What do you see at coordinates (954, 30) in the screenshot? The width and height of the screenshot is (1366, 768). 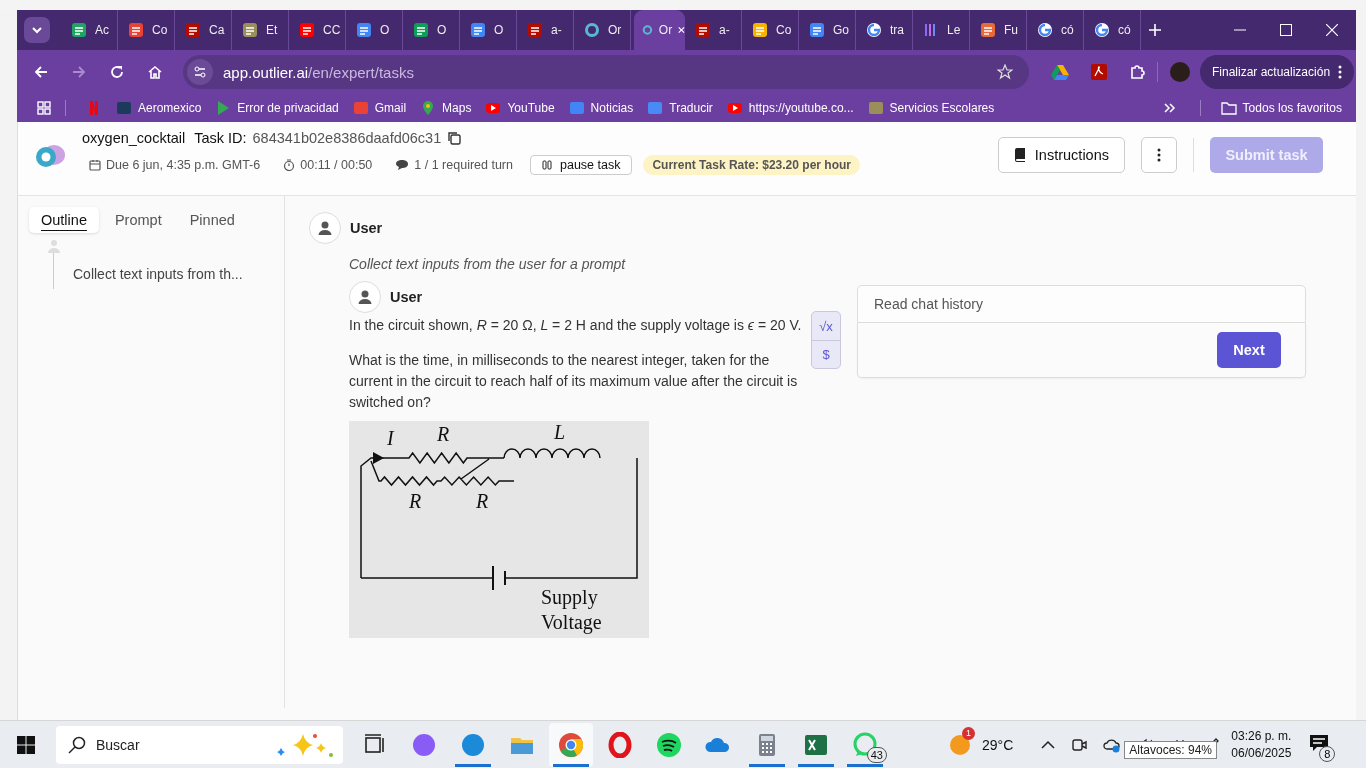 I see `tab-title: Le` at bounding box center [954, 30].